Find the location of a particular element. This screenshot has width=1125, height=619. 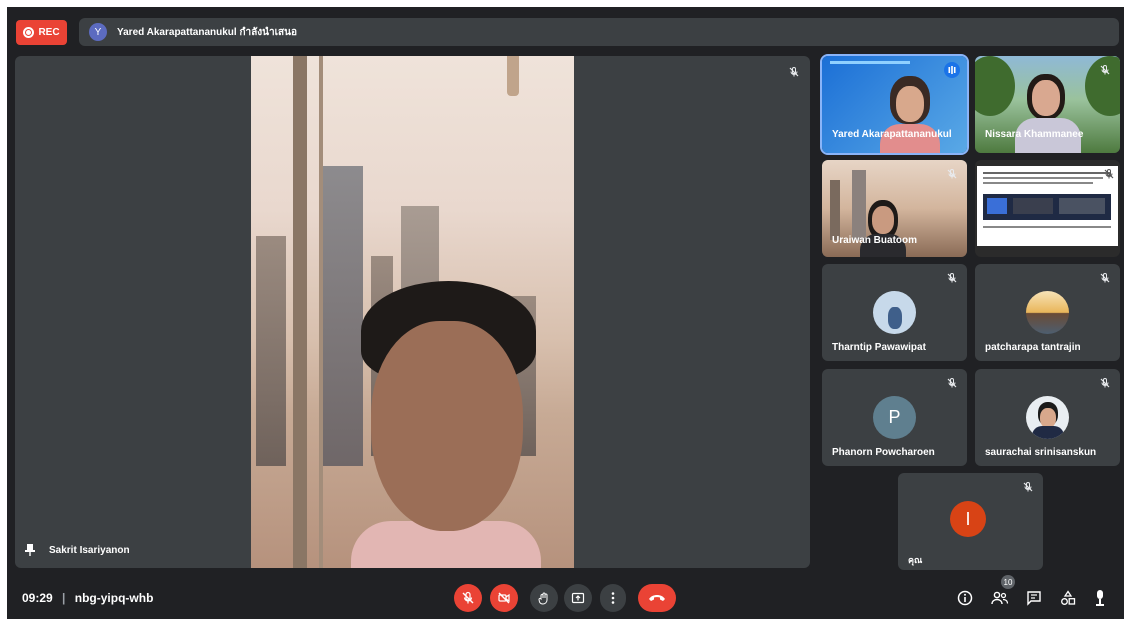

meeting-info: 09:29 | nbg-yipq-whb is located at coordinates (87, 598).